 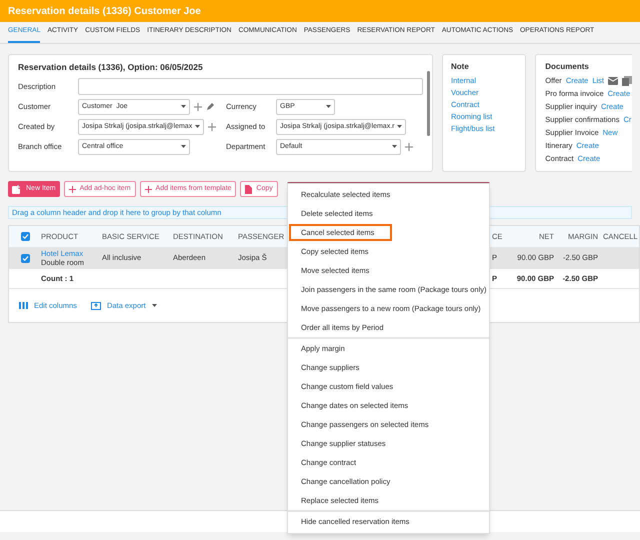 I want to click on panel-title: Reservation details (1336), Option: 06/05/2025, so click(x=111, y=67).